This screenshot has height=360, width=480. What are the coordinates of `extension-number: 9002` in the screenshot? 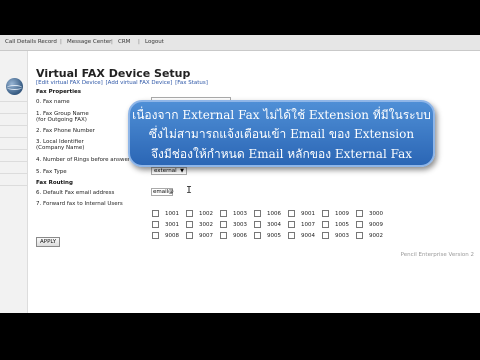 It's located at (376, 235).